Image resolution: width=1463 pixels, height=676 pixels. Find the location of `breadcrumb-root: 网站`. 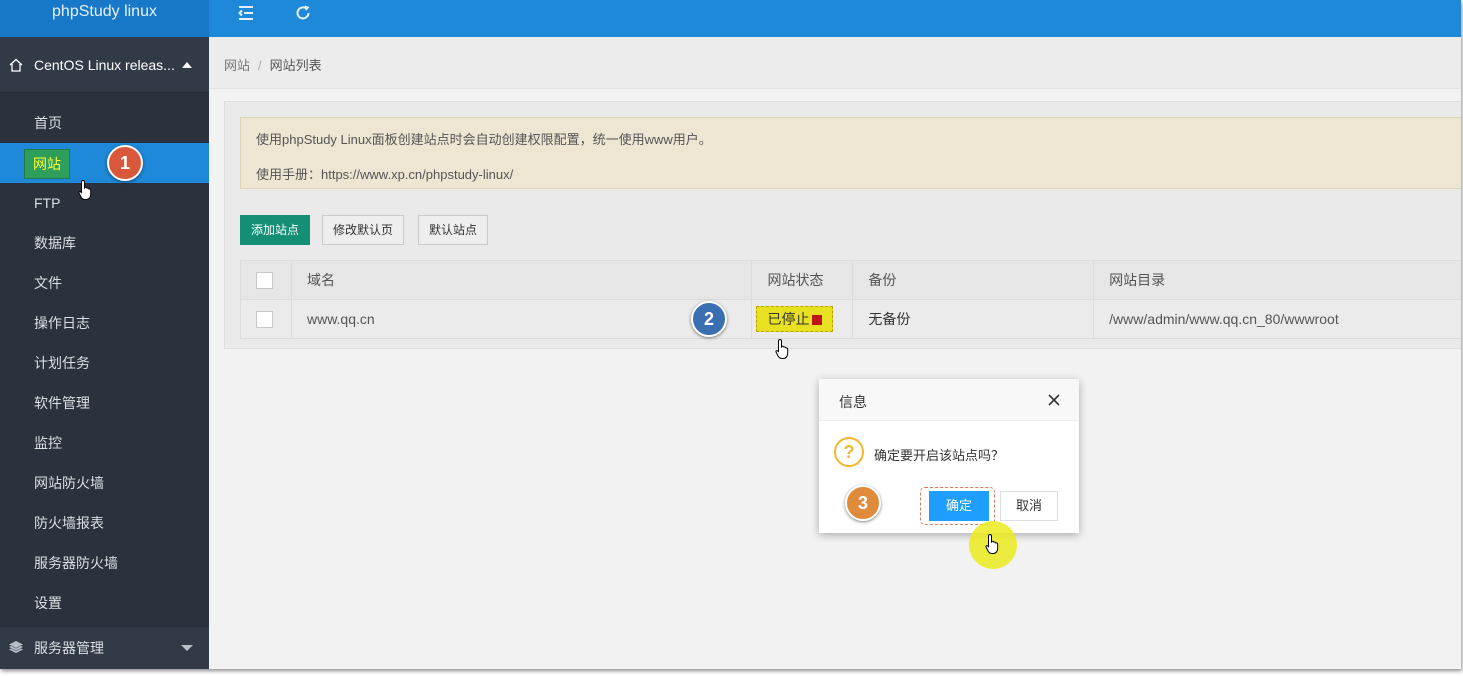

breadcrumb-root: 网站 is located at coordinates (237, 65).